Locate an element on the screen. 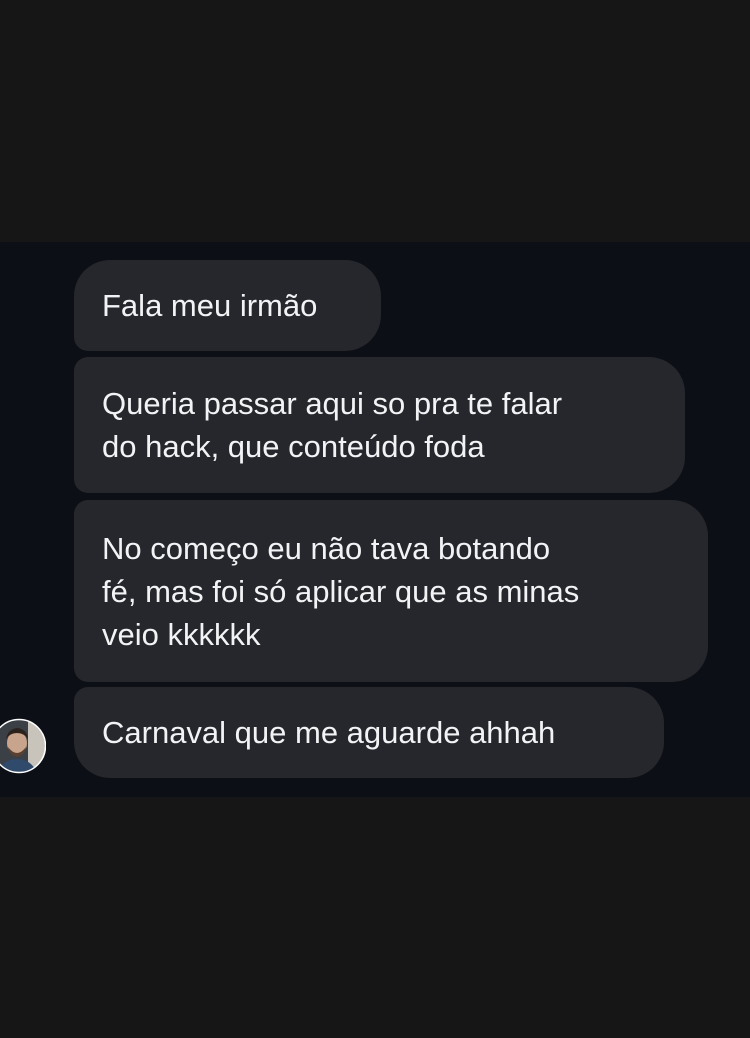  message-bubble-4: Carnaval que me aguarde ahhah is located at coordinates (369, 732).